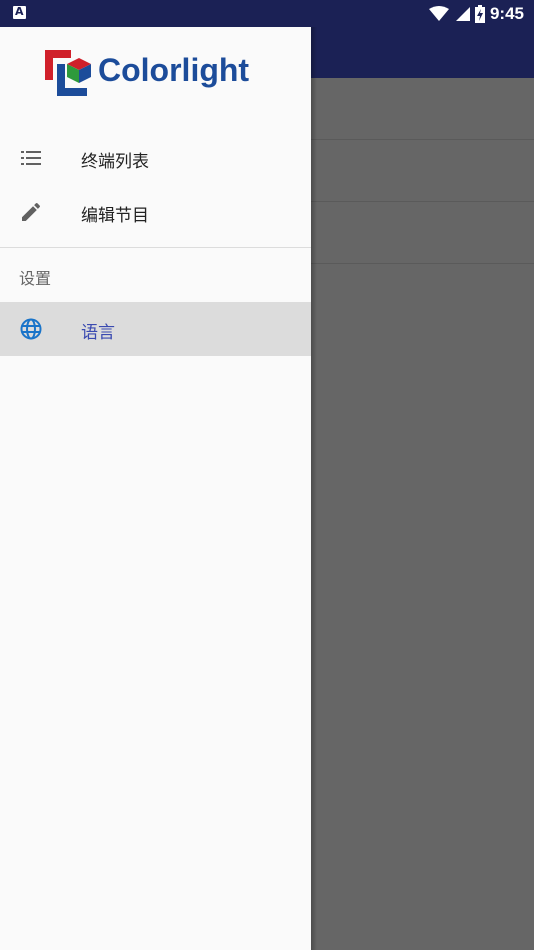 This screenshot has width=534, height=950. I want to click on nav-item-language: 语言, so click(155, 329).